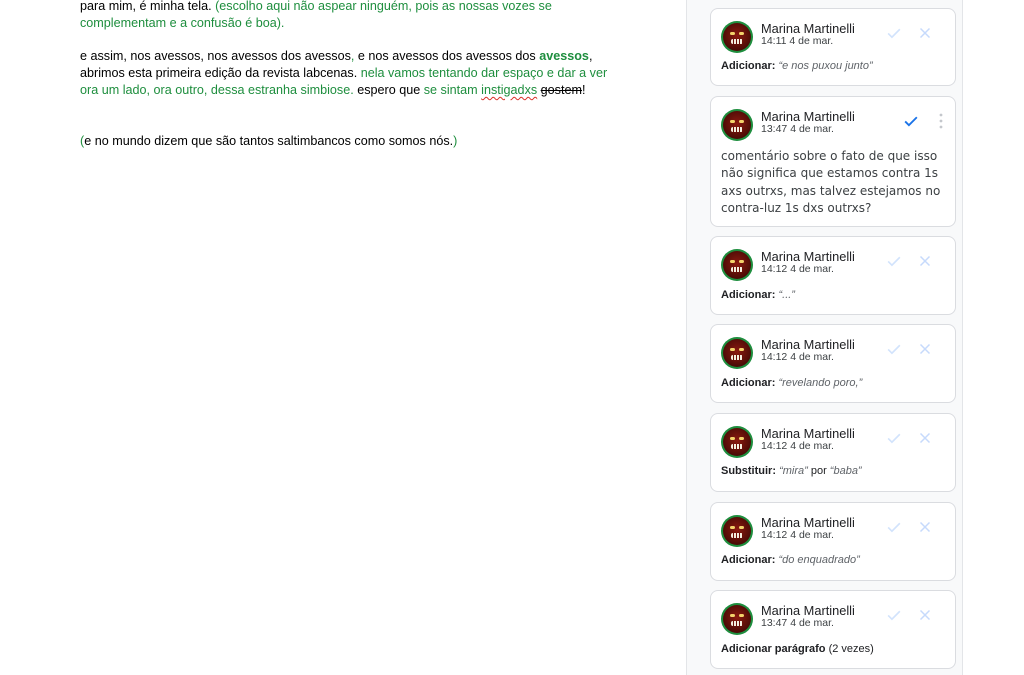 This screenshot has height=675, width=1024. Describe the element at coordinates (148, 6) in the screenshot. I see `doc-text: para mim, é minha tela.` at that location.